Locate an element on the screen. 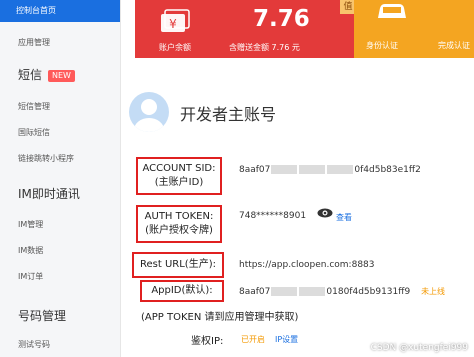  nav-item-sms-manage: 短信管理 is located at coordinates (34, 106).